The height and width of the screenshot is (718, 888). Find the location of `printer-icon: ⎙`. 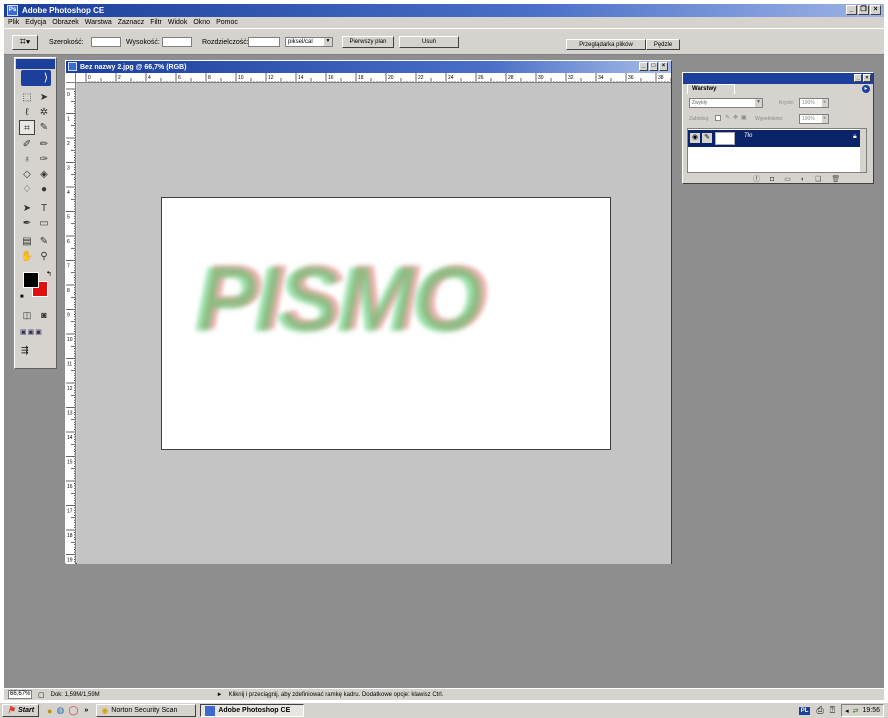

printer-icon: ⎙ is located at coordinates (819, 710).